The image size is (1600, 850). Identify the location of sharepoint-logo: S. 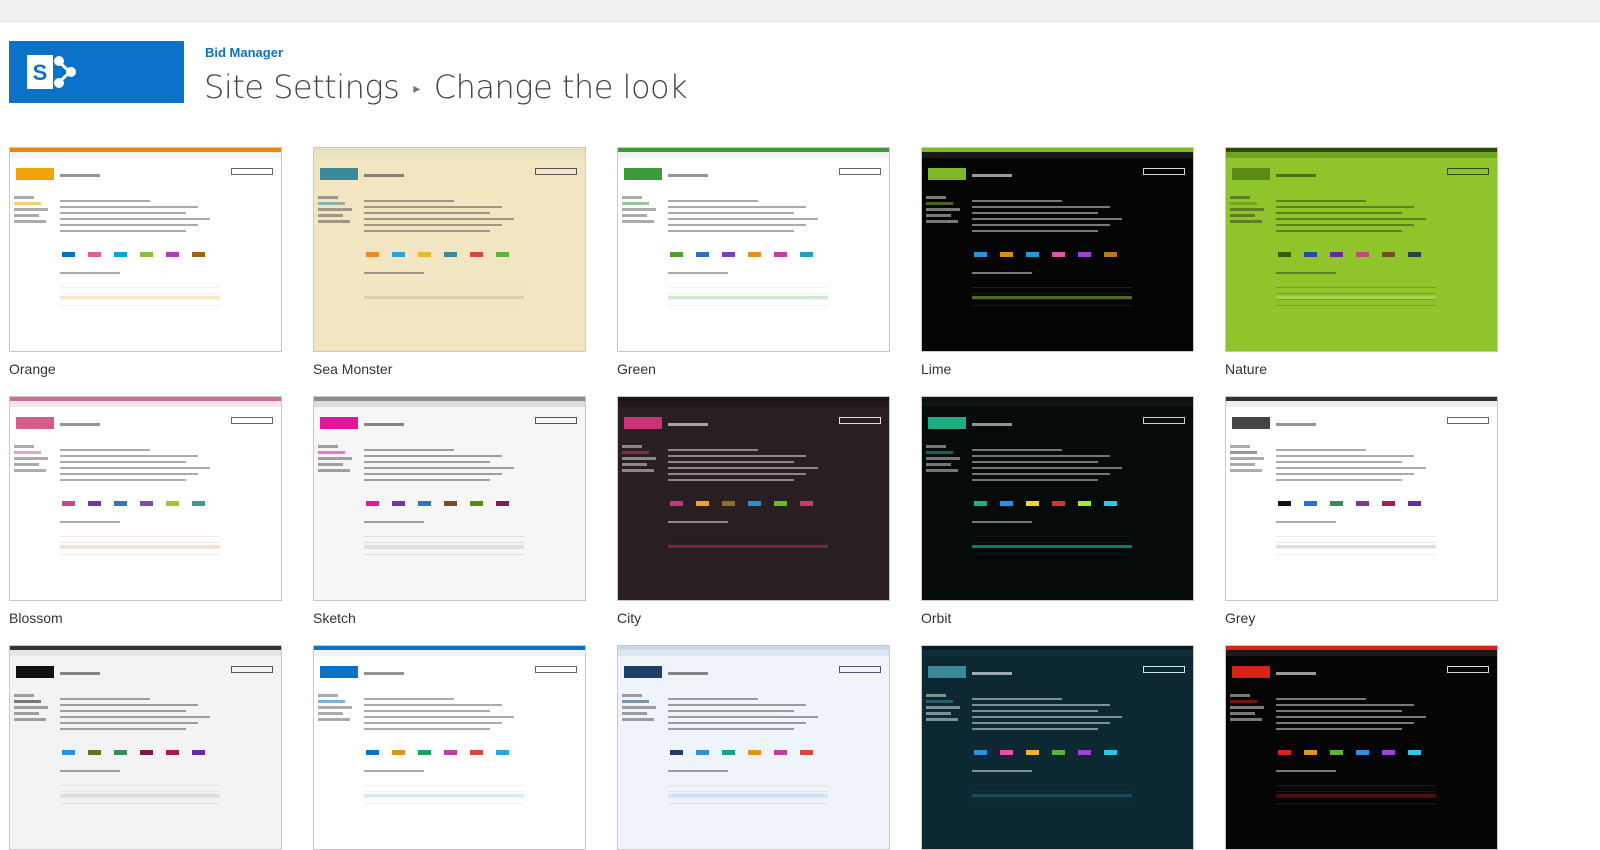
(96, 72).